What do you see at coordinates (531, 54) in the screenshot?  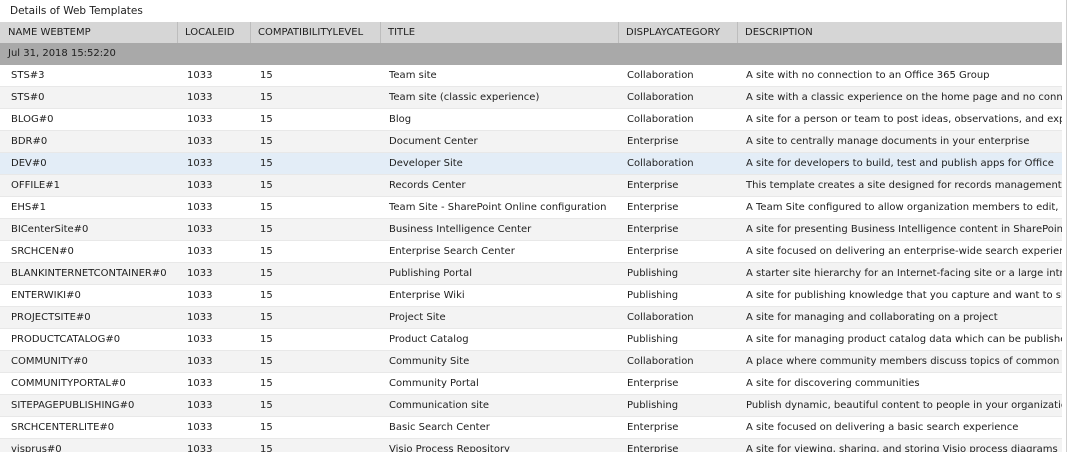 I see `group-header-row: Jul 31, 2018 15:52:20` at bounding box center [531, 54].